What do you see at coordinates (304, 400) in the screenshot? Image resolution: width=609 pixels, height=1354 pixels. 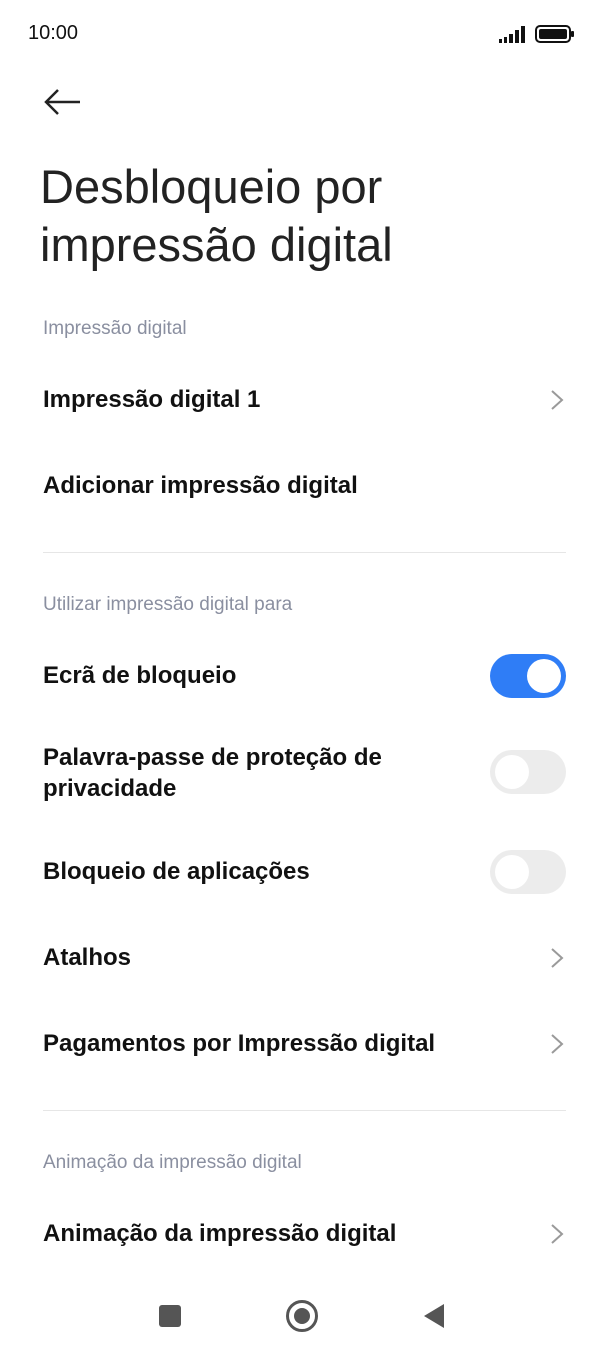 I see `fingerprint-1-item: Impressão digital 1` at bounding box center [304, 400].